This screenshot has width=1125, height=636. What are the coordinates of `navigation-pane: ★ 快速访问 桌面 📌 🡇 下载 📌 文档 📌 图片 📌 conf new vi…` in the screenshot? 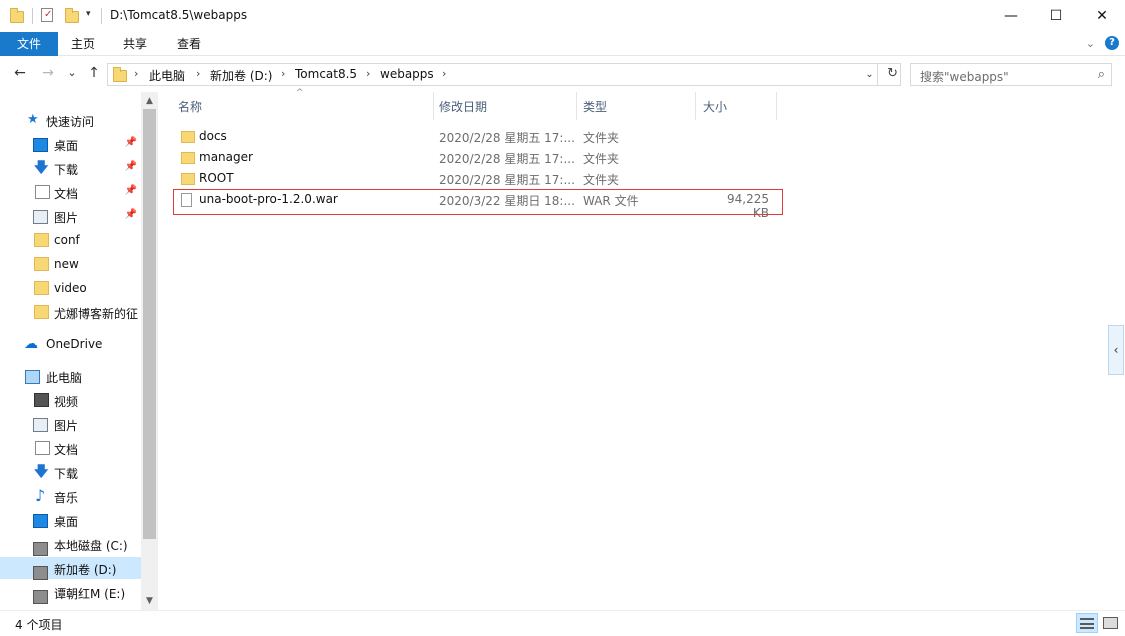 It's located at (79, 351).